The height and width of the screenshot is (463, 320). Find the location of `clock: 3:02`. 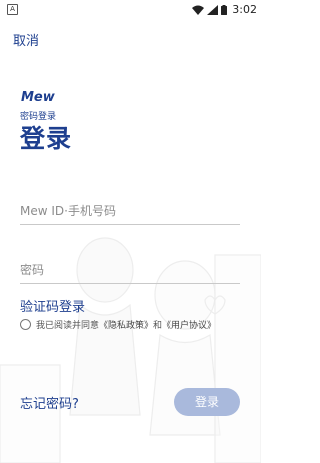

clock: 3:02 is located at coordinates (244, 9).